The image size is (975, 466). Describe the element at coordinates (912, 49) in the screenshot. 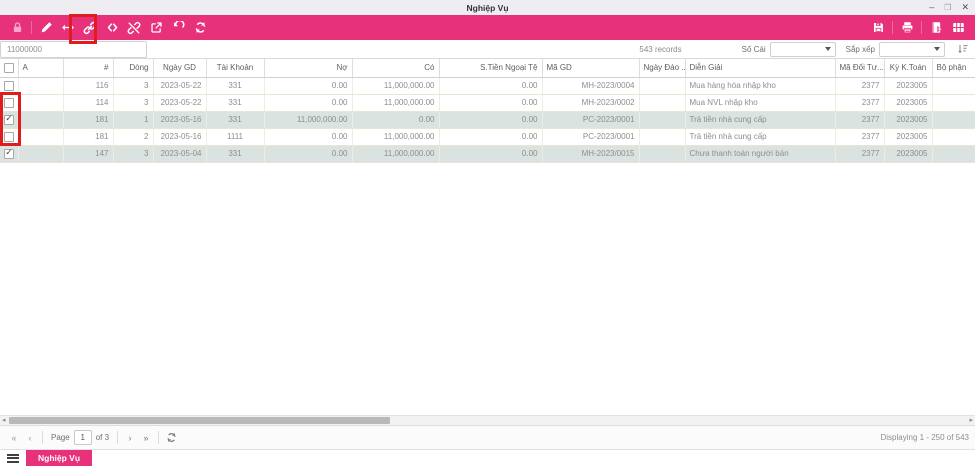

I see `sort-select` at that location.